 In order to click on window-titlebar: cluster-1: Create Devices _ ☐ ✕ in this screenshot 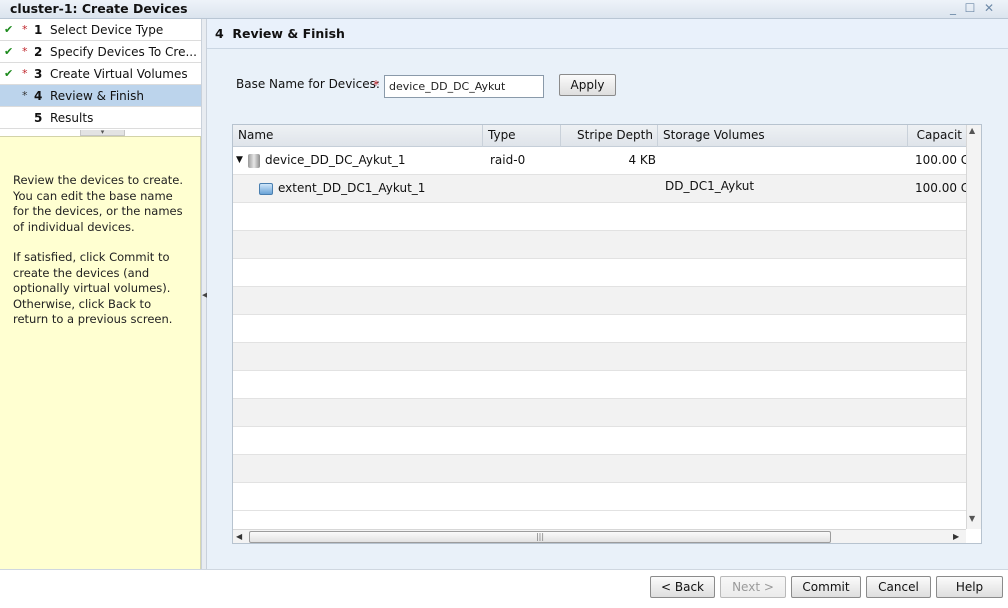, I will do `click(504, 9)`.